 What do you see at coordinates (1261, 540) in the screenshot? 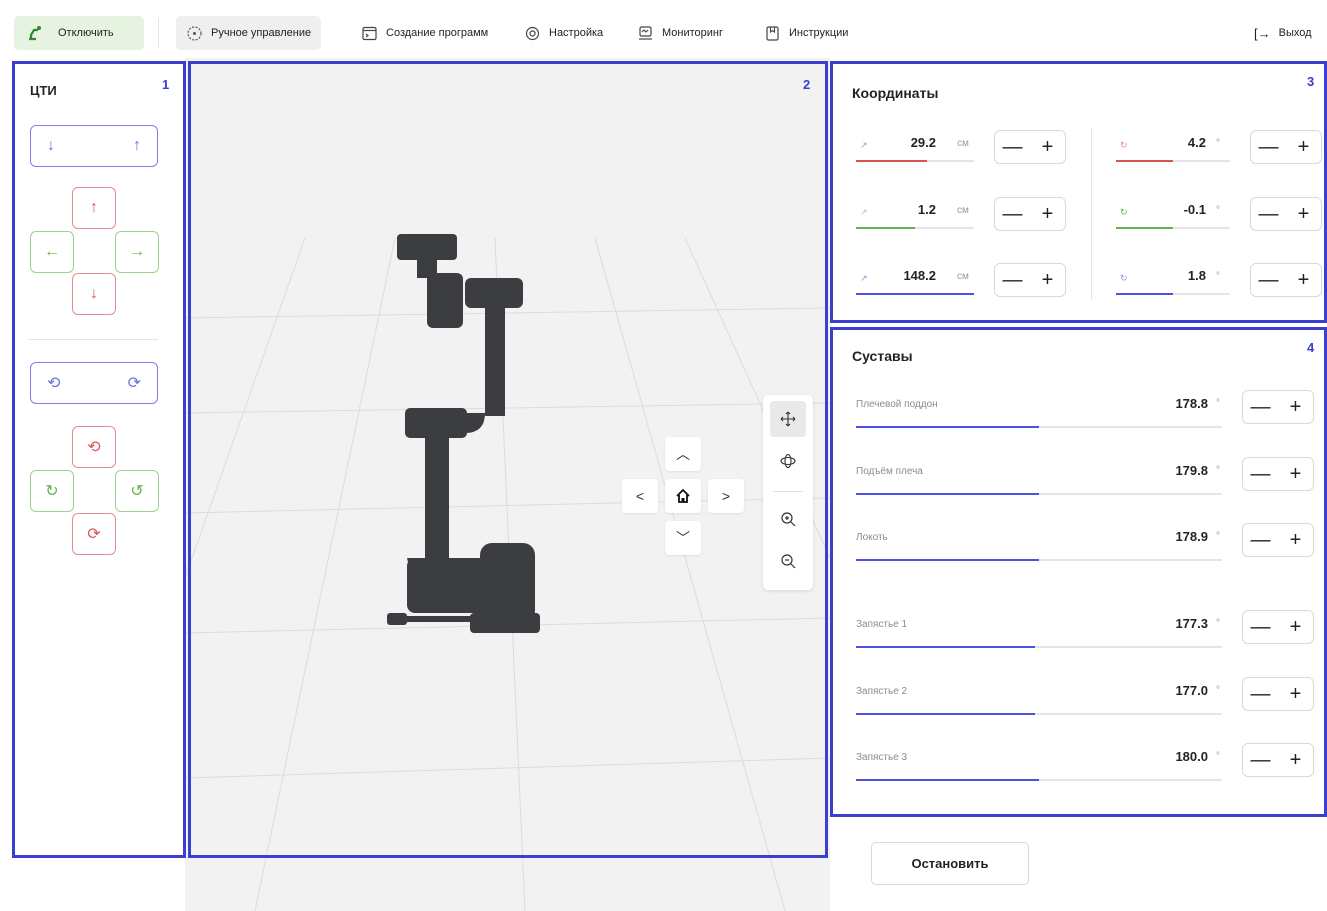
I see `joint-elbow-minus-button: —` at bounding box center [1261, 540].